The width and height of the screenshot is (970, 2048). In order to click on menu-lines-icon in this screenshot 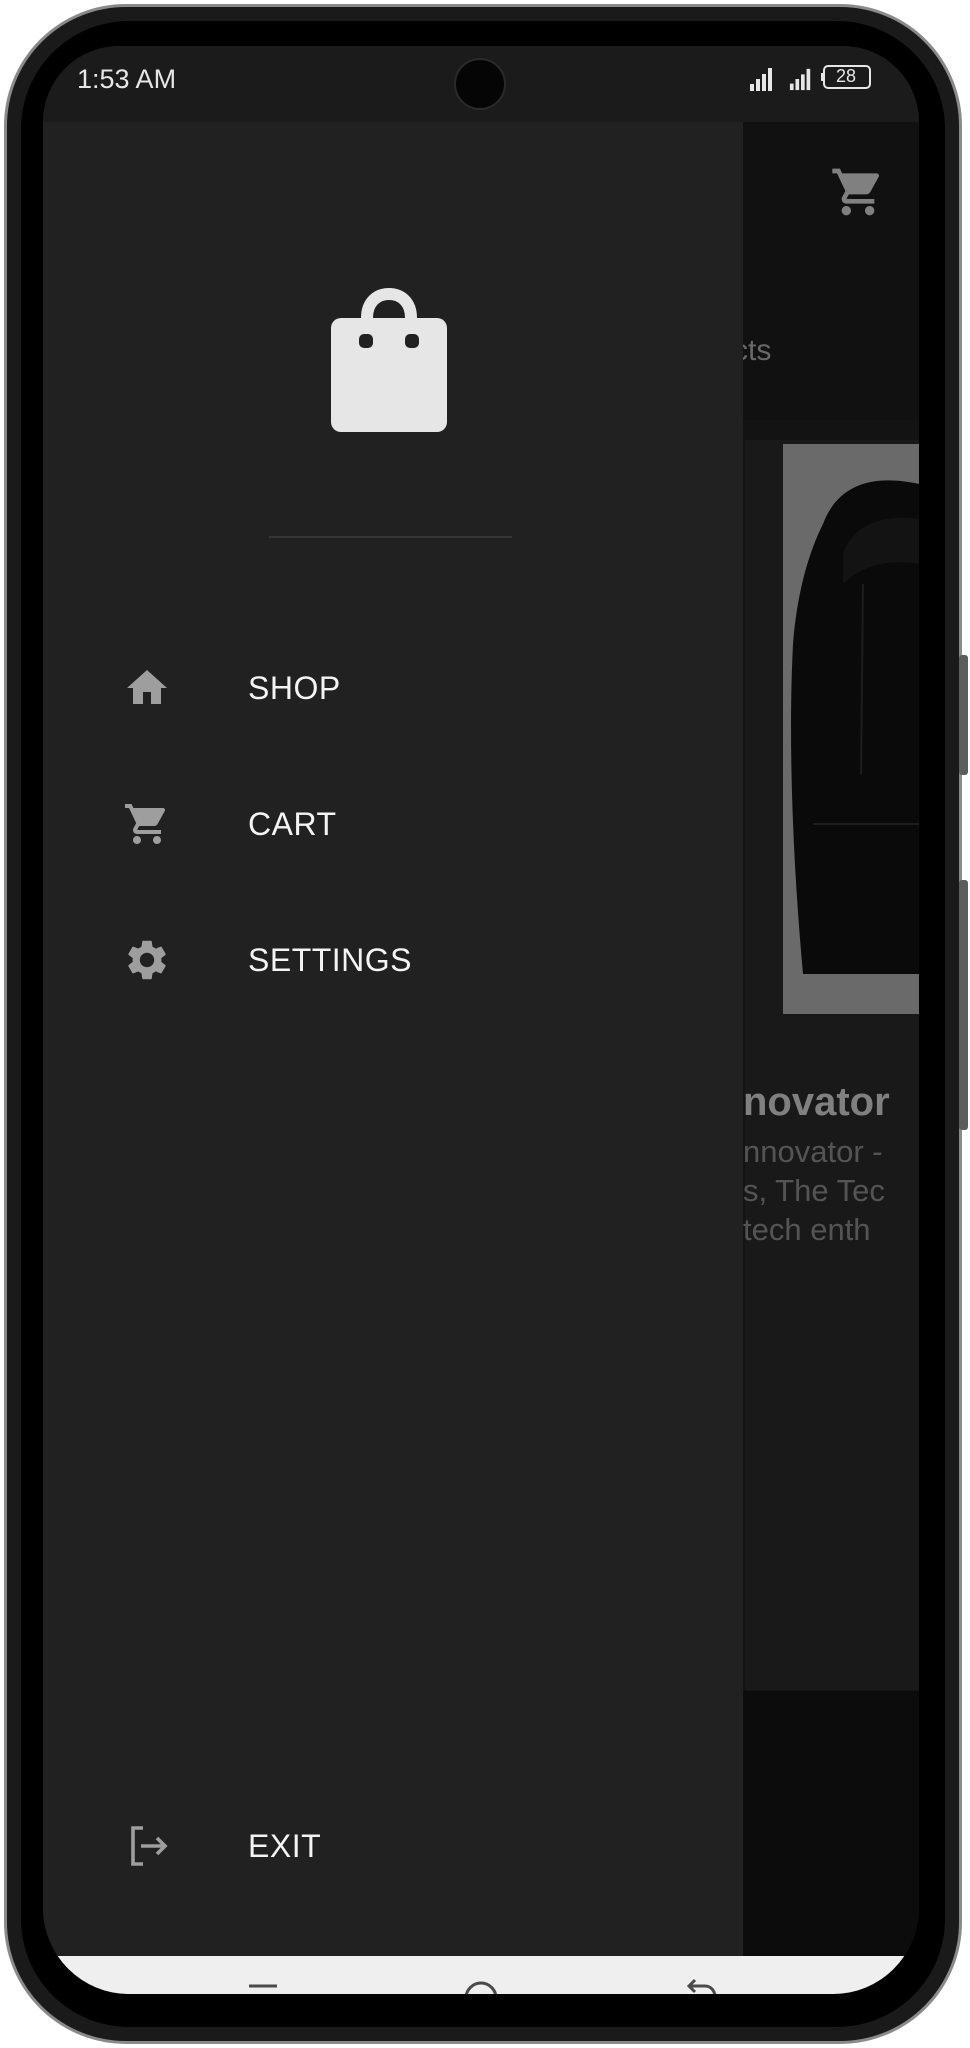, I will do `click(263, 1981)`.